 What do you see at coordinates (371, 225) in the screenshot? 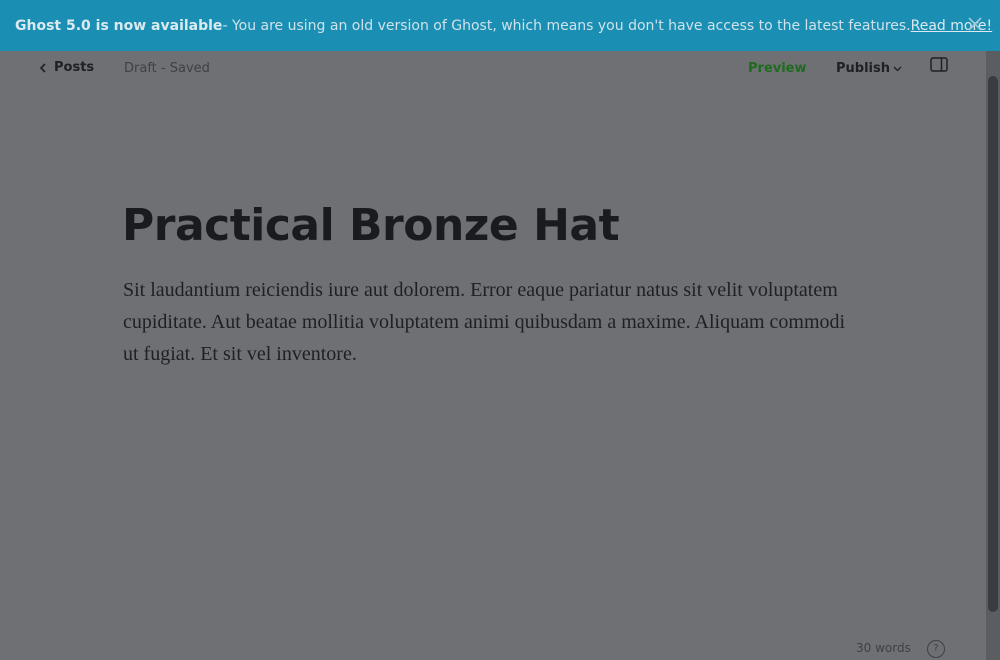
I see `post-title: Practical Bronze Hat` at bounding box center [371, 225].